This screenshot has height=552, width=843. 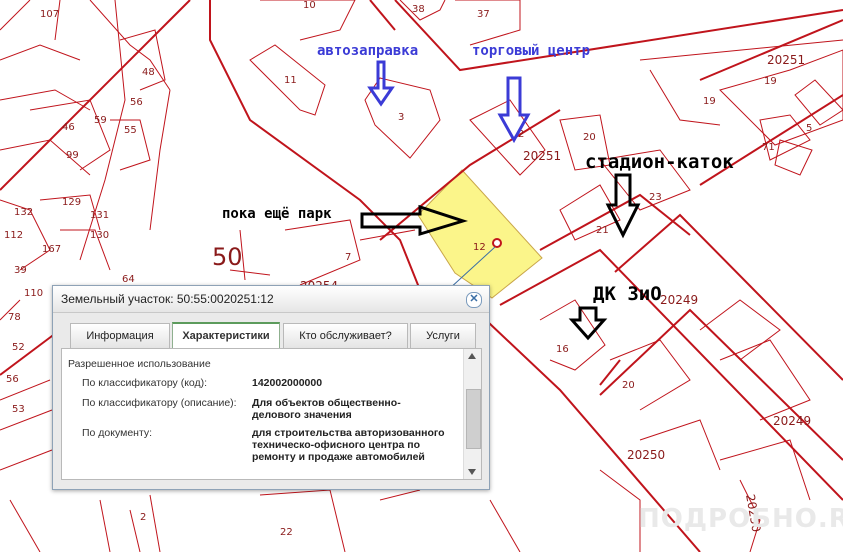 What do you see at coordinates (531, 51) in the screenshot?
I see `annotation-mall: торговый центр` at bounding box center [531, 51].